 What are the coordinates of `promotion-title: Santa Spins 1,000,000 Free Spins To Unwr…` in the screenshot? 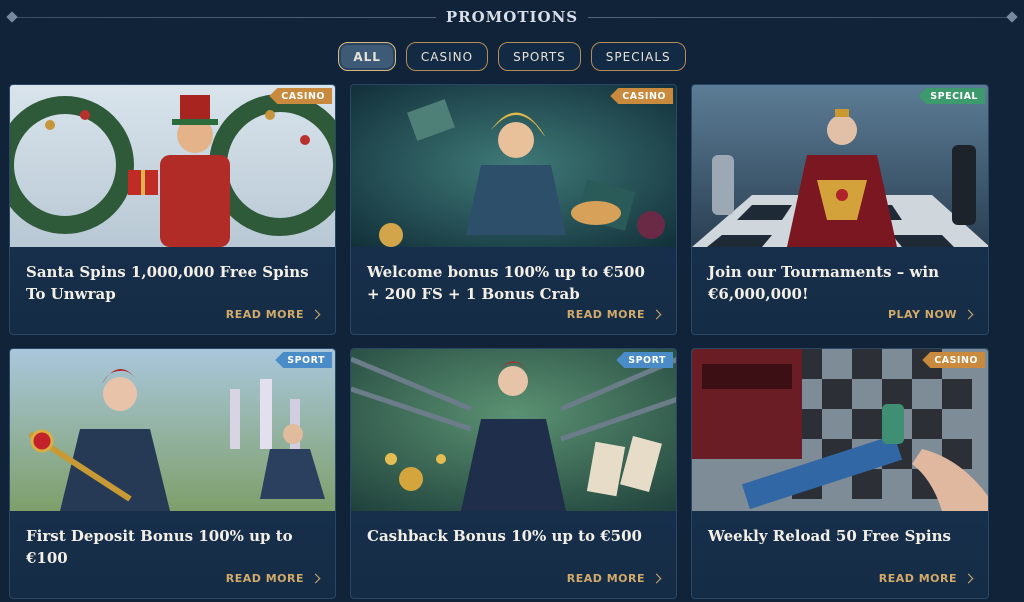 It's located at (167, 283).